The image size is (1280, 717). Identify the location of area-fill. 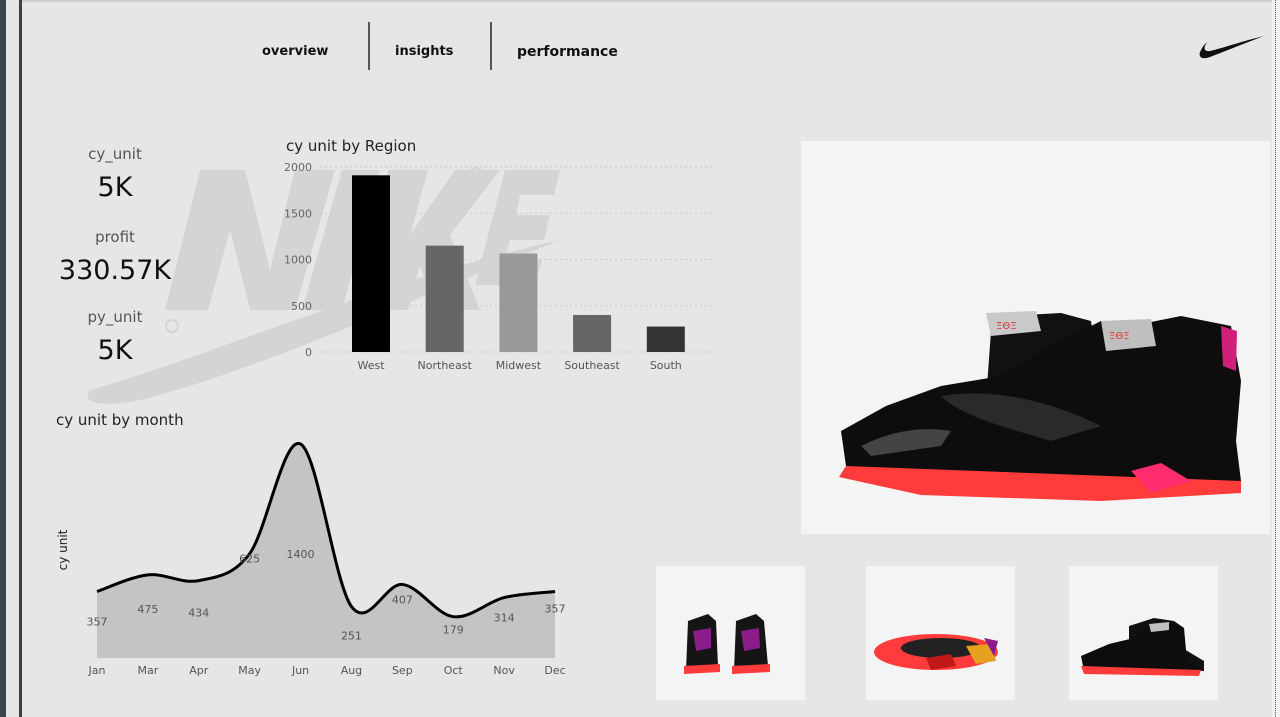
(326, 550).